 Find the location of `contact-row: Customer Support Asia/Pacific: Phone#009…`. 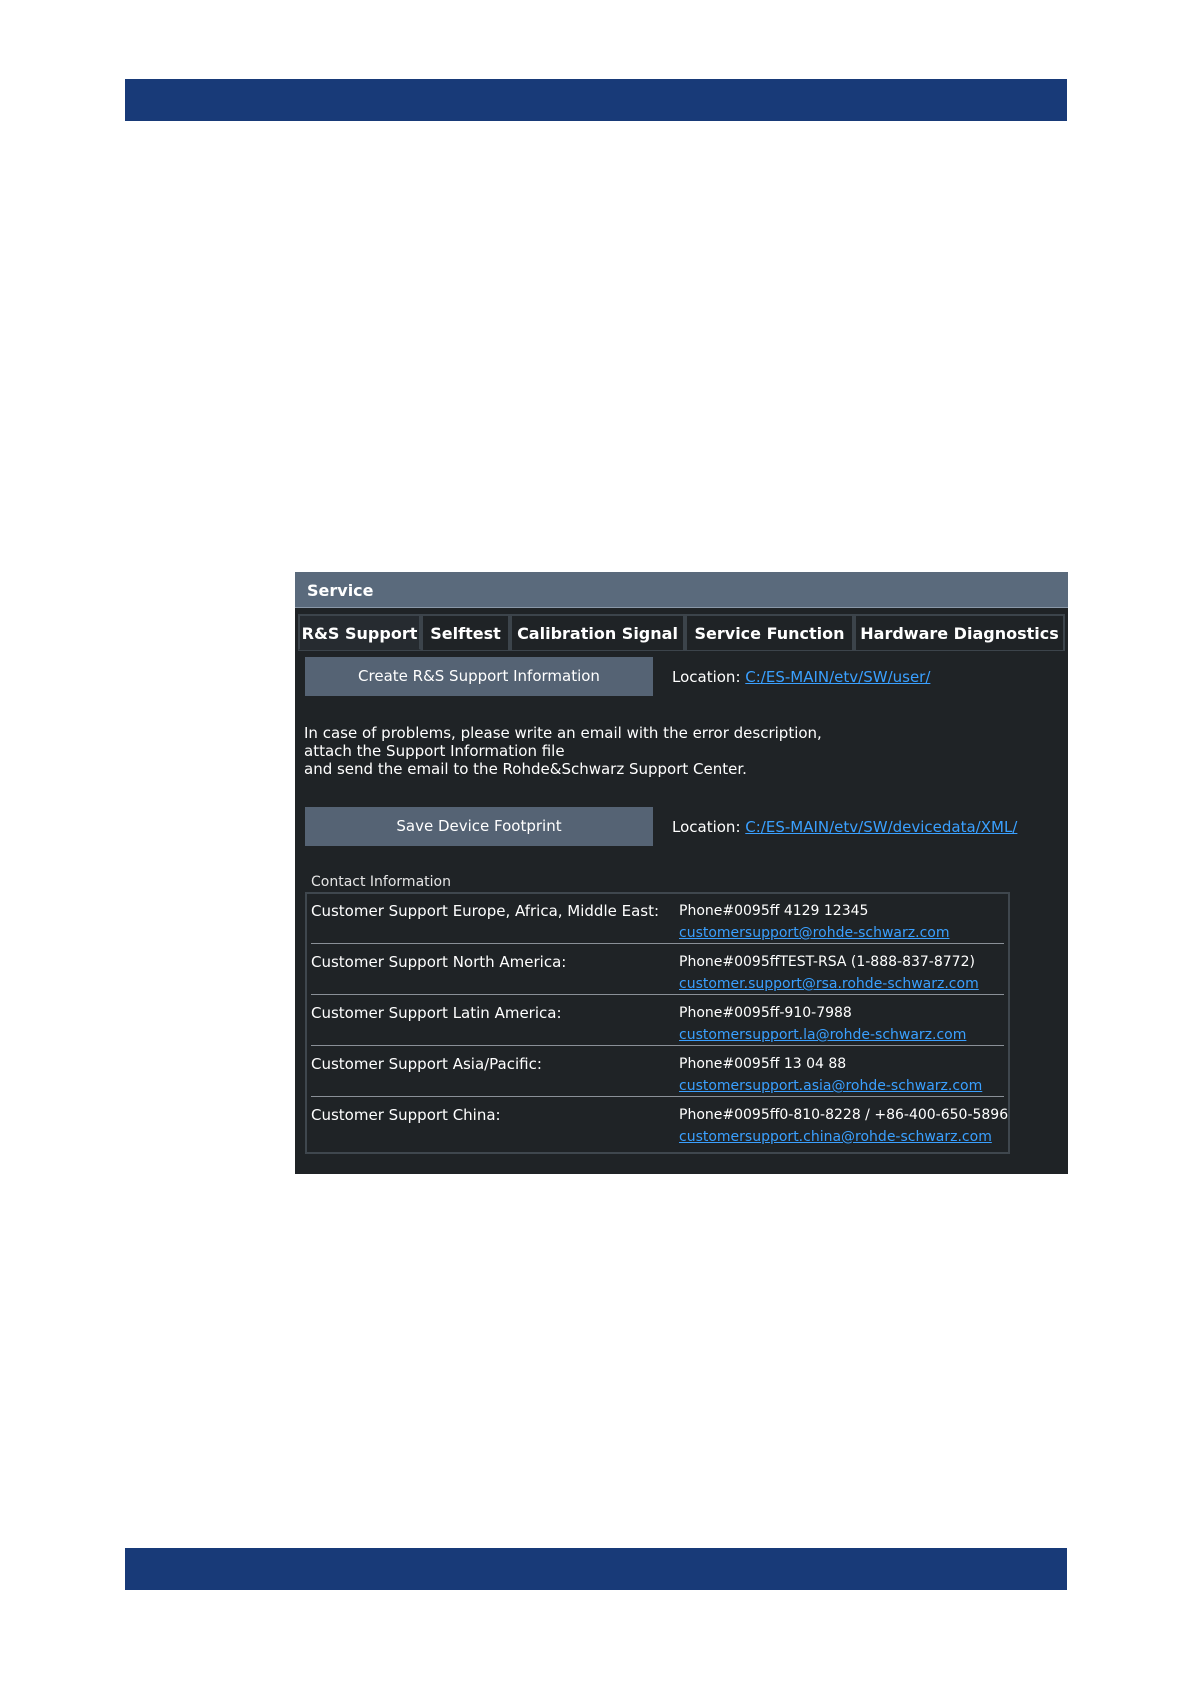

contact-row: Customer Support Asia/Pacific: Phone#009… is located at coordinates (657, 1072).